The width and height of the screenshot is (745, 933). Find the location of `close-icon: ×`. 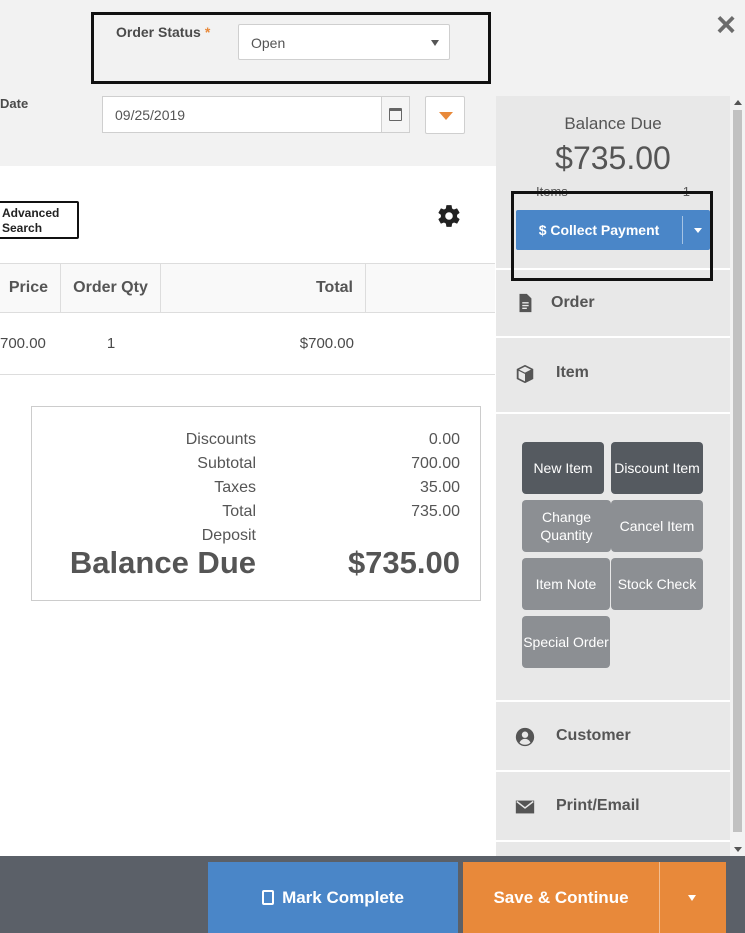

close-icon: × is located at coordinates (726, 25).